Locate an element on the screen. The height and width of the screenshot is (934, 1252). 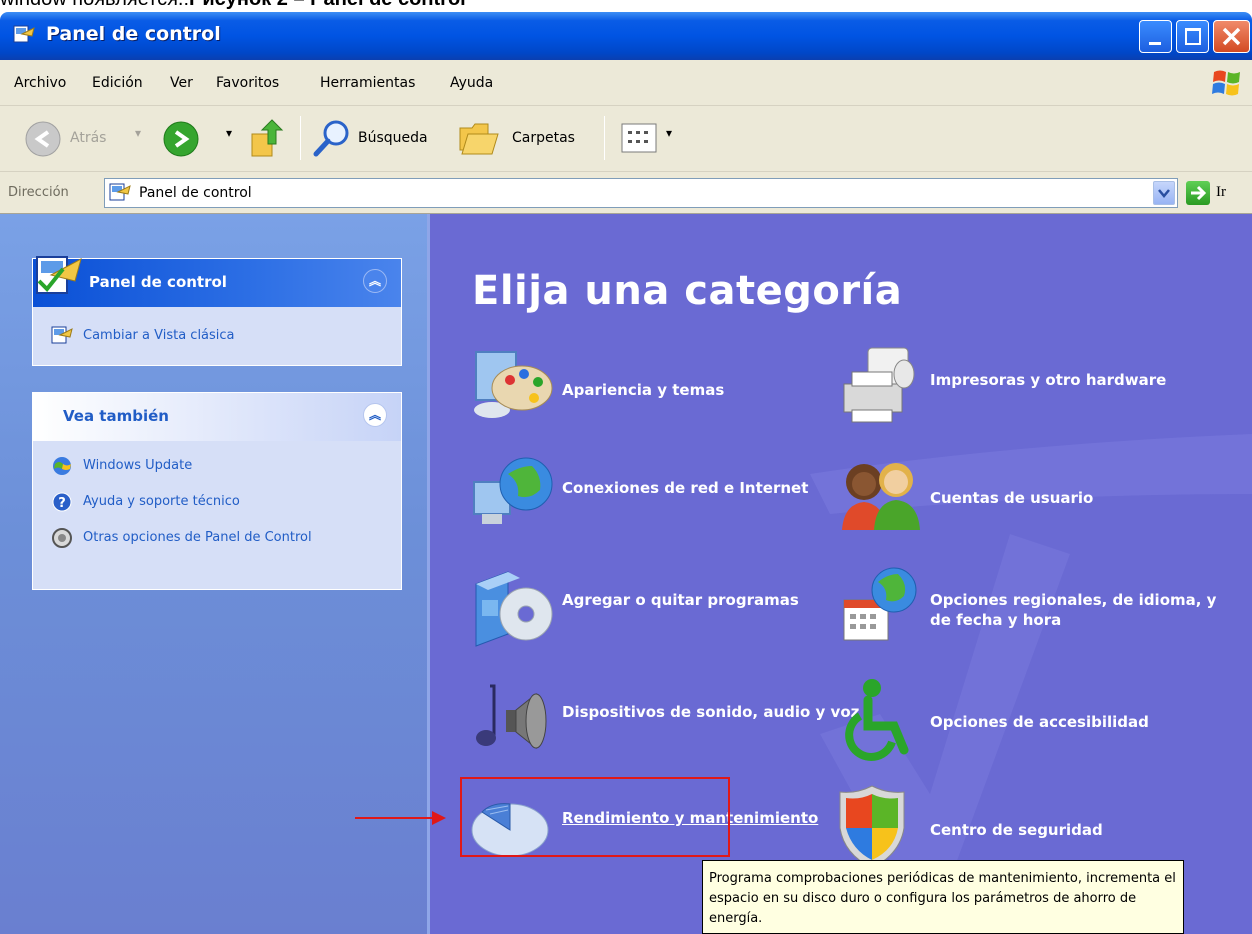
folders-label: Carpetas is located at coordinates (543, 138).